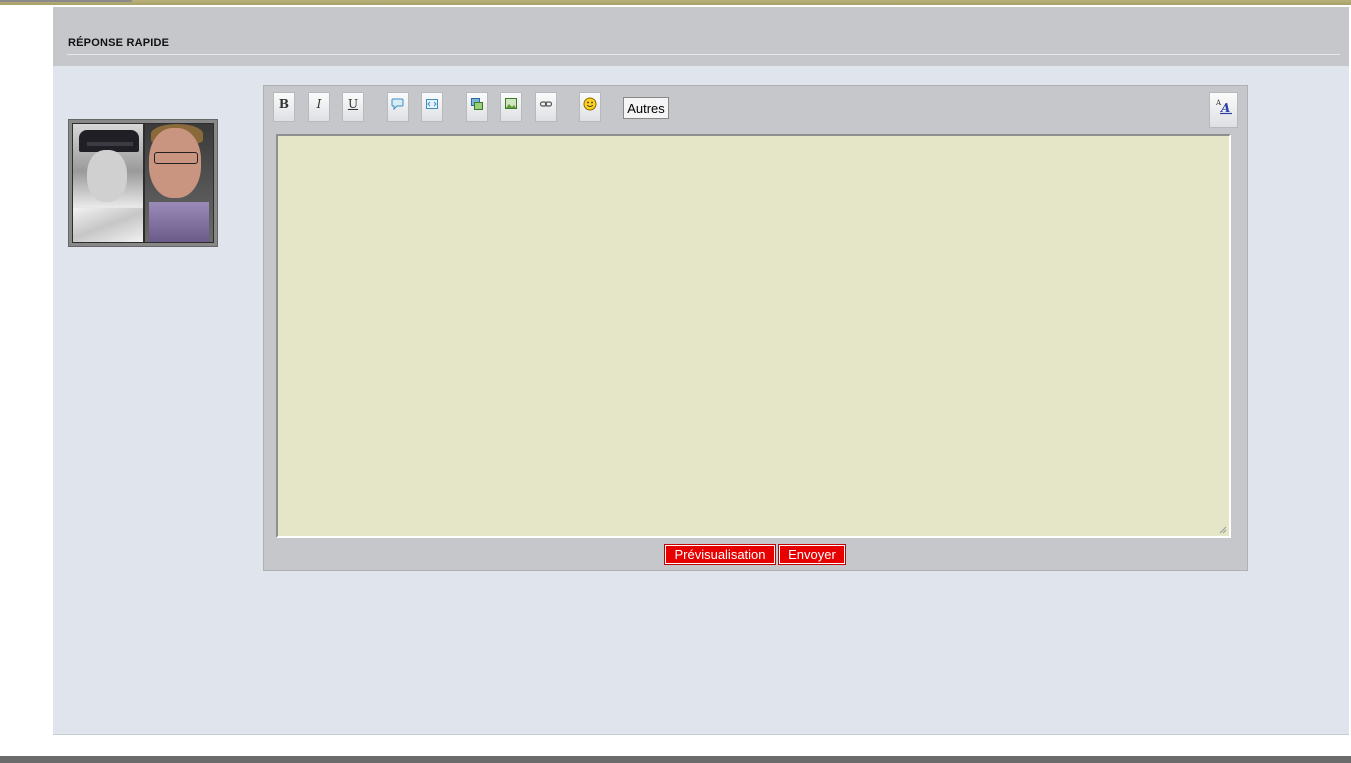 The width and height of the screenshot is (1351, 763). I want to click on image-button, so click(511, 107).